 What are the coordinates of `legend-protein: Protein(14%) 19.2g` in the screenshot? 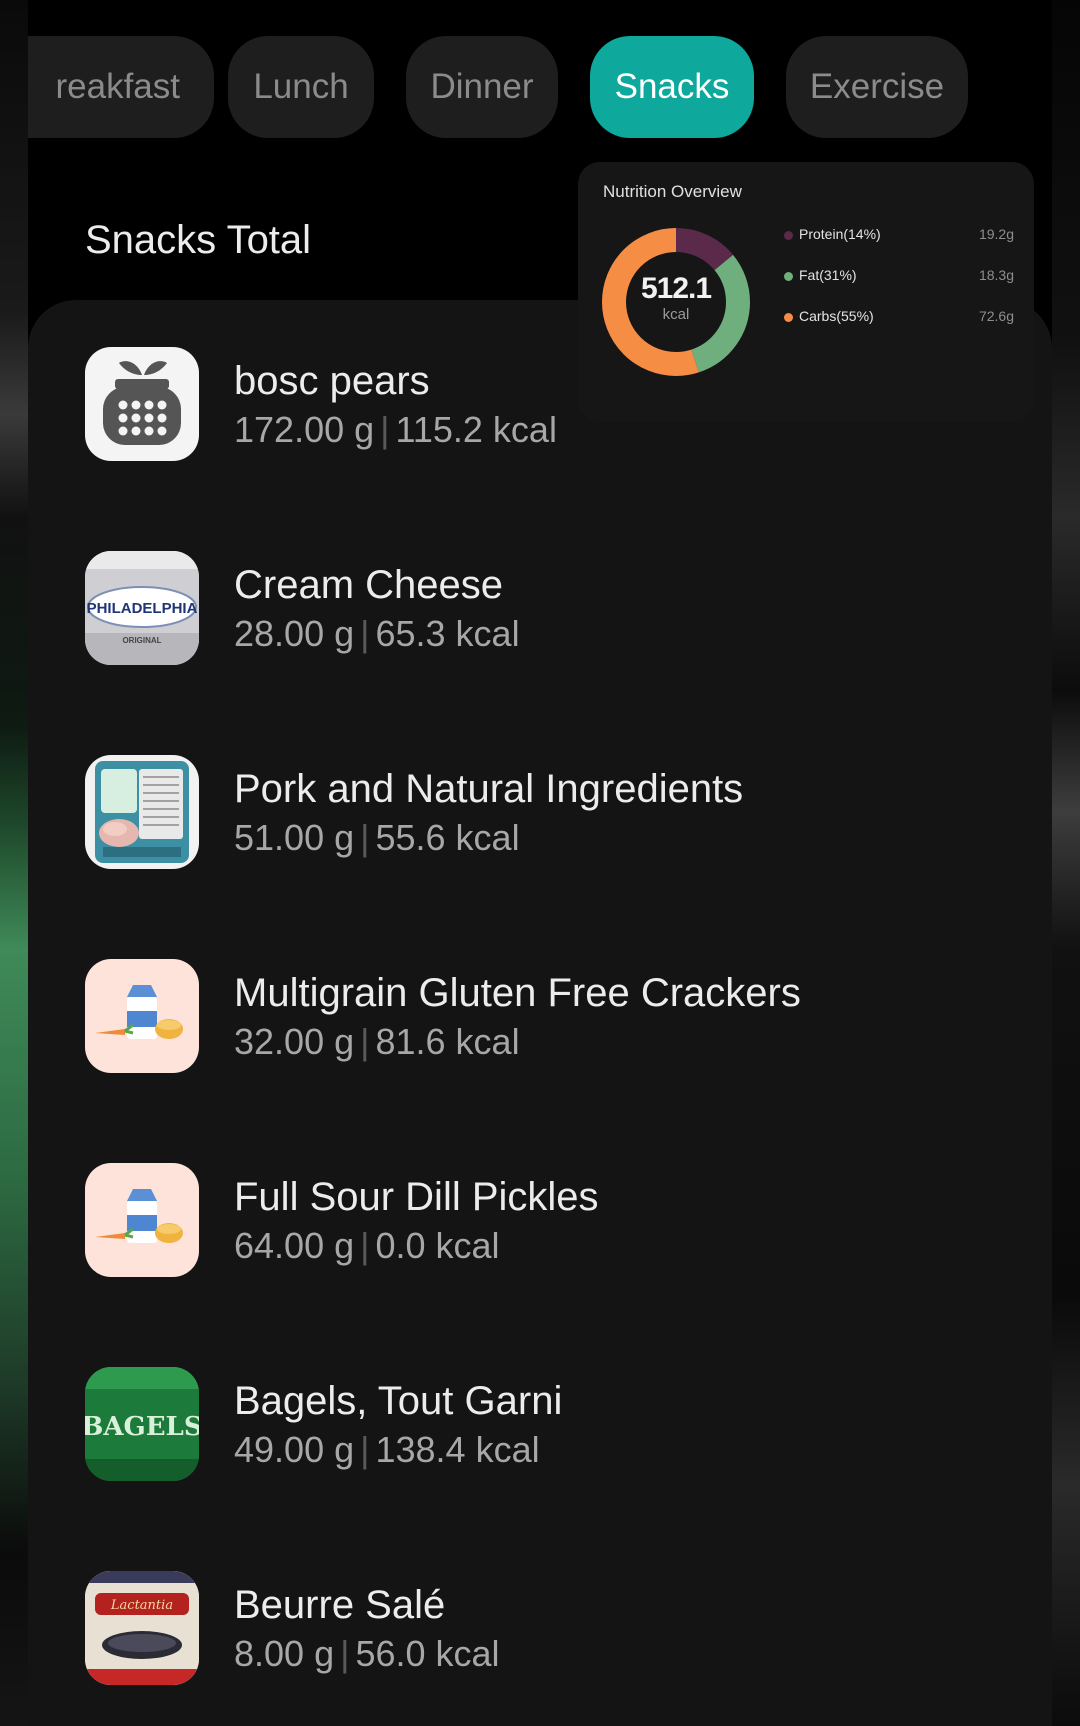 It's located at (899, 236).